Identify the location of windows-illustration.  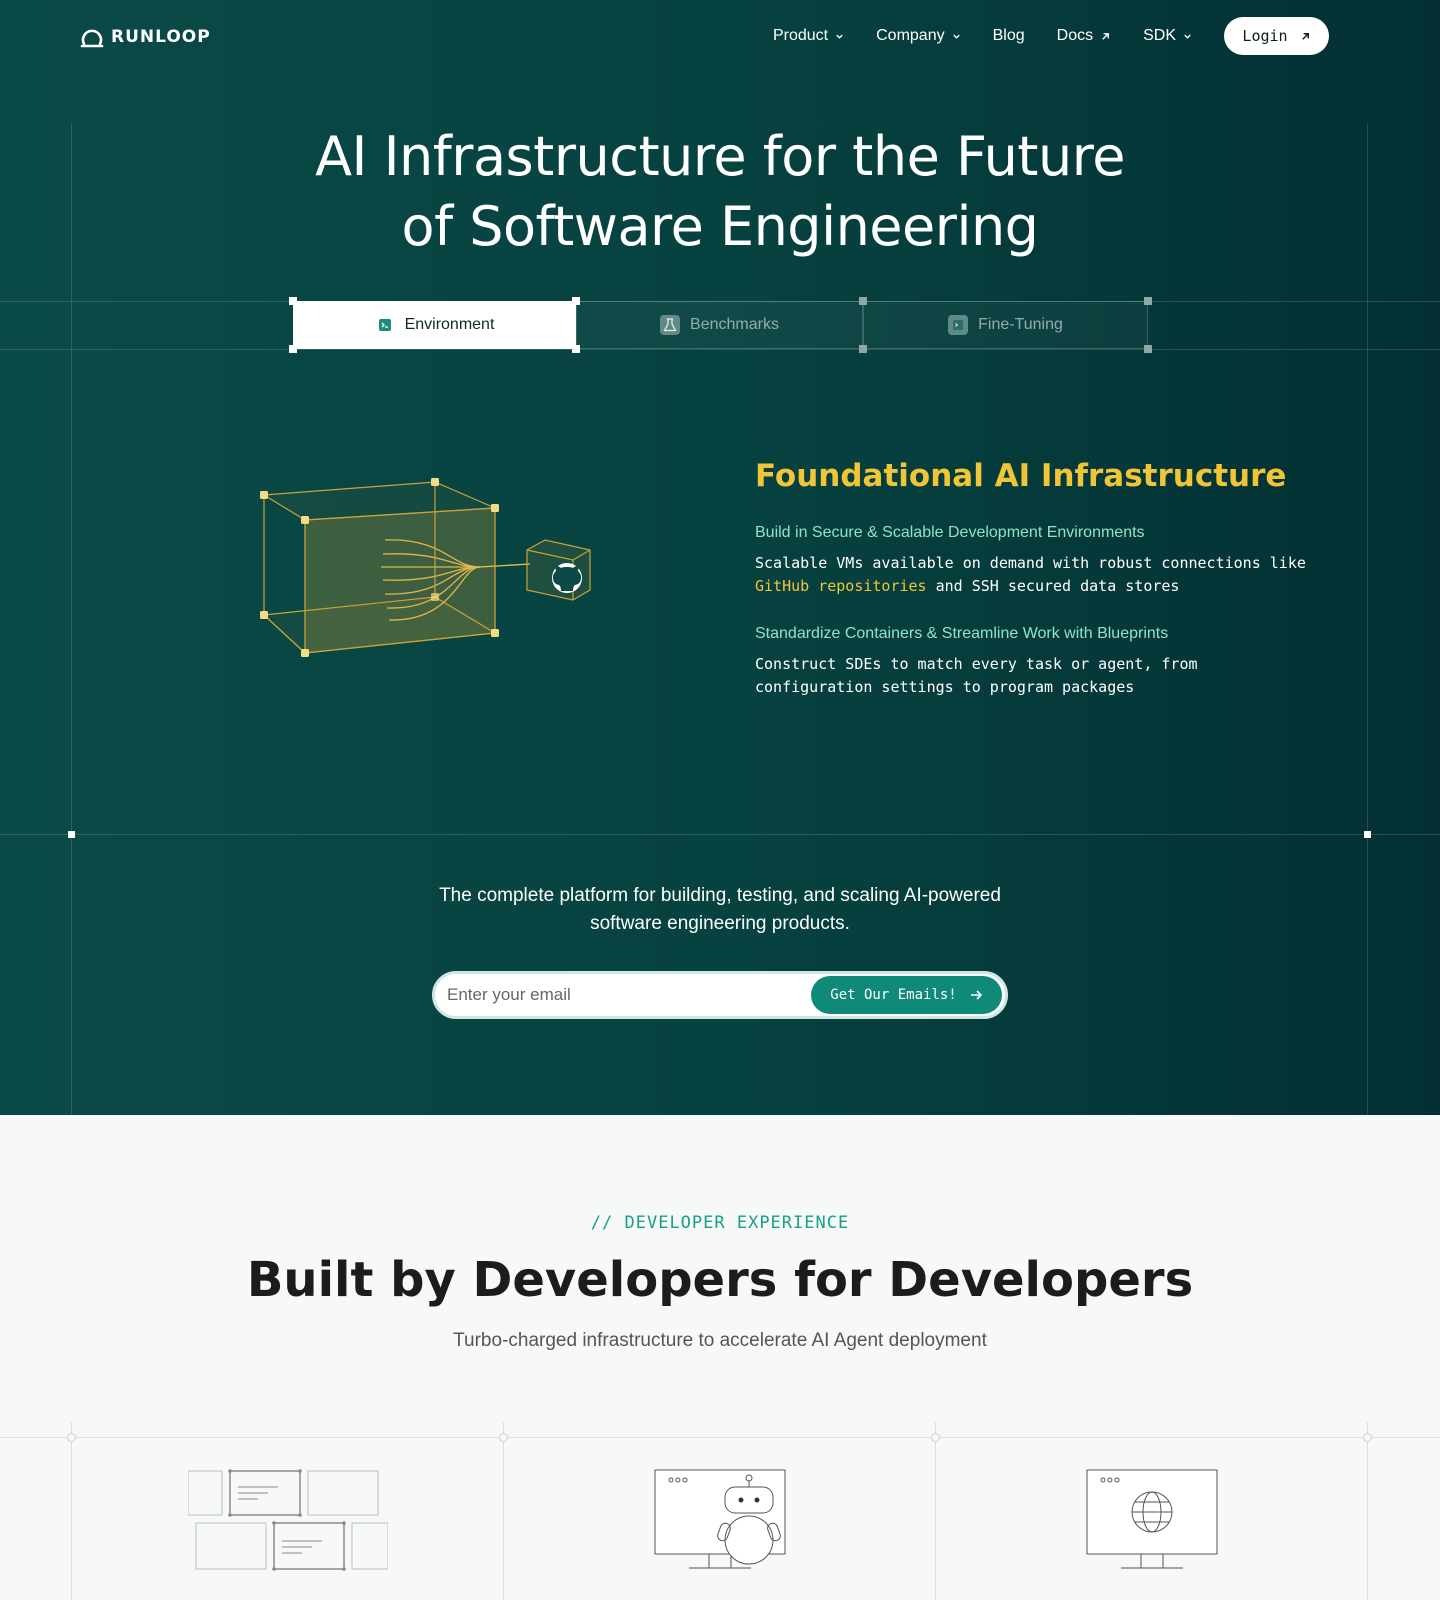
(288, 1520).